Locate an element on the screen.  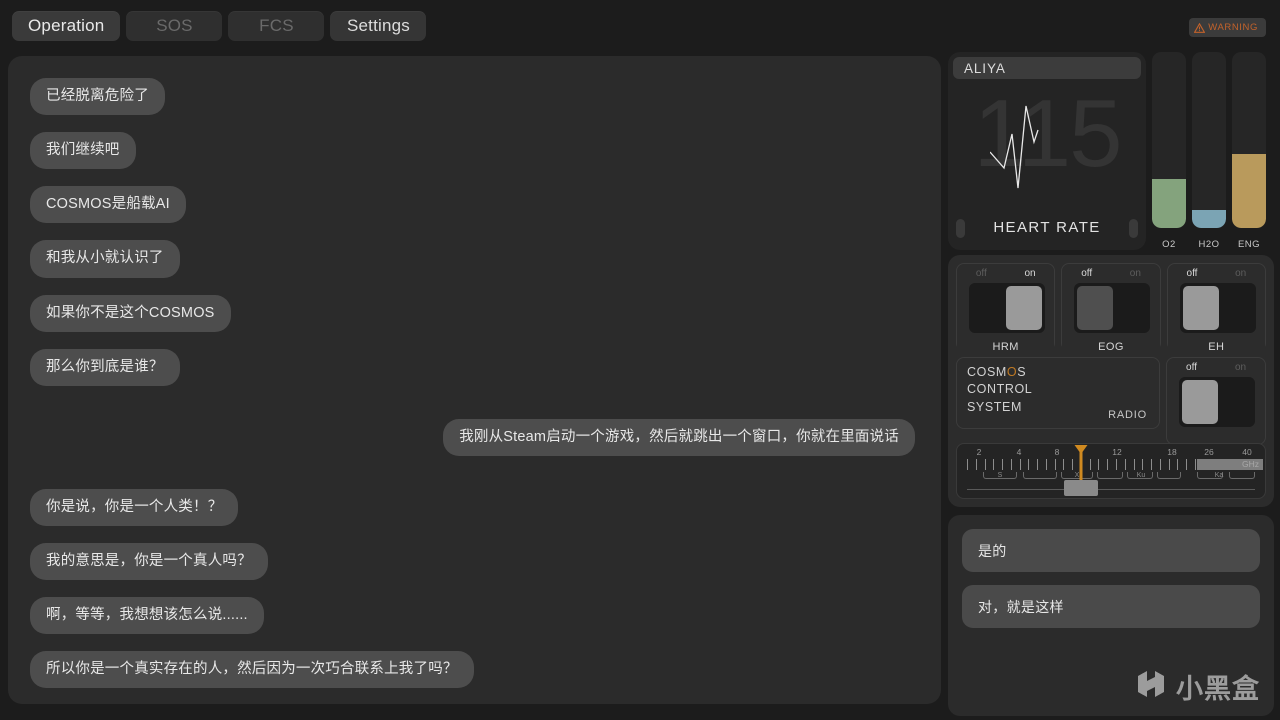
watermark-text: 小黑盒 is located at coordinates (1218, 689).